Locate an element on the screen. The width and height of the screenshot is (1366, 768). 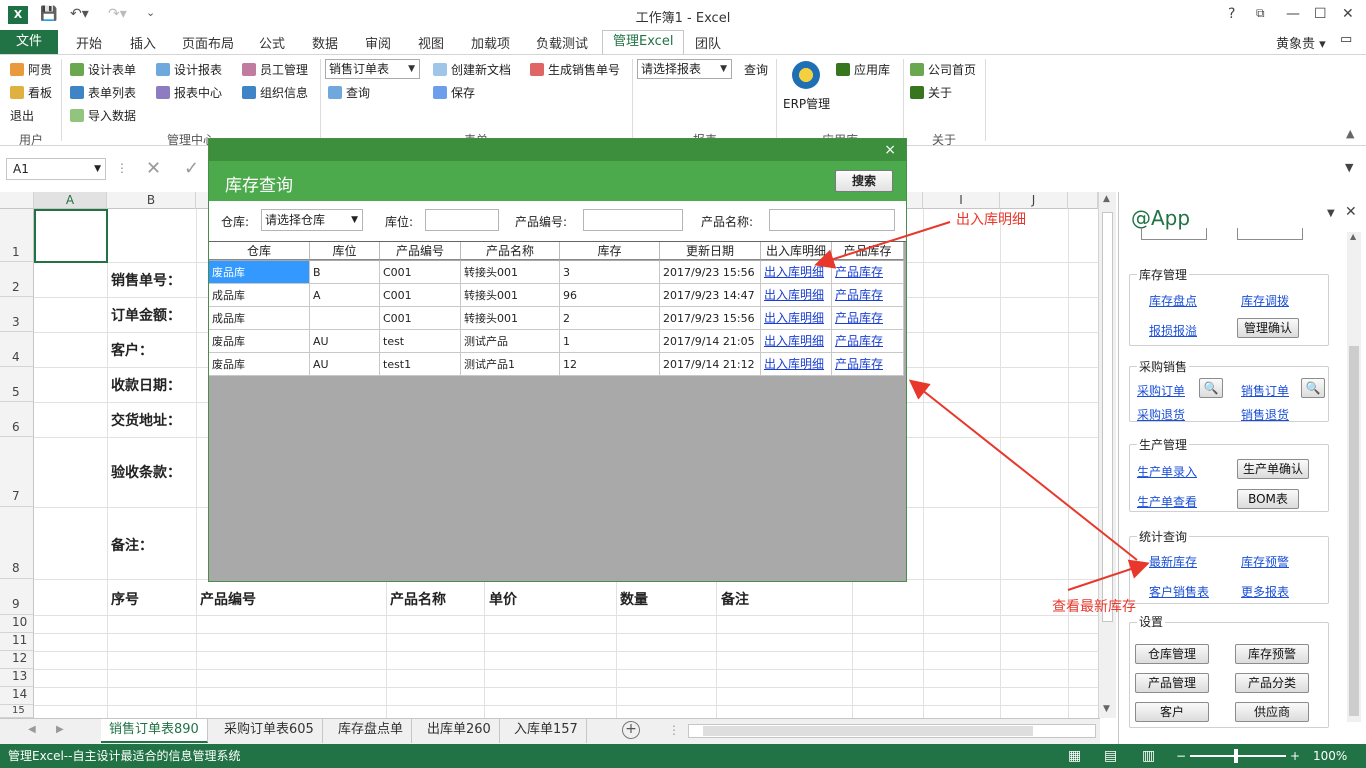
column-header-a: A is located at coordinates (70, 200).